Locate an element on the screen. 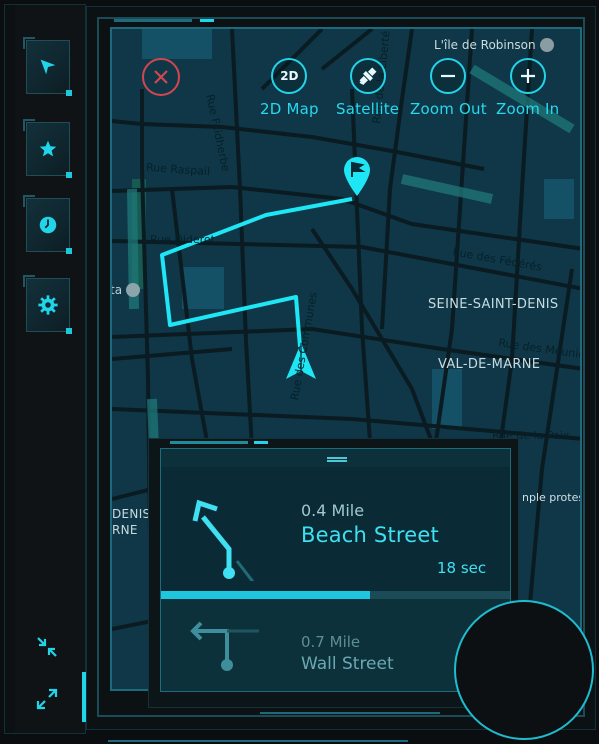 Image resolution: width=599 pixels, height=744 pixels. area-label: DENIS is located at coordinates (131, 514).